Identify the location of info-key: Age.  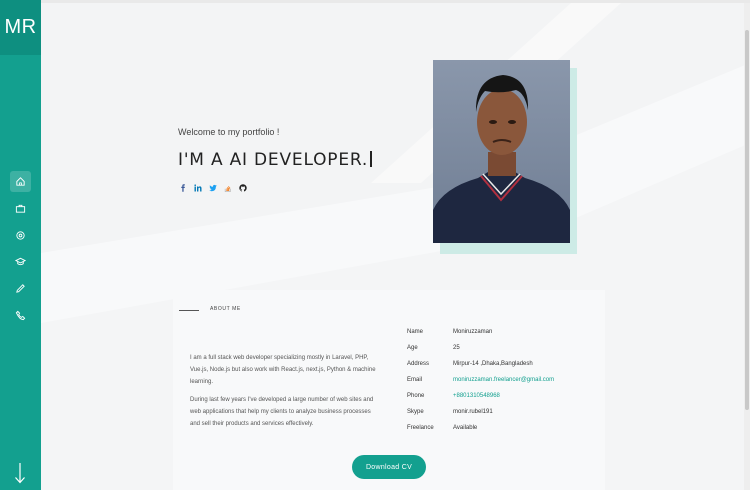
(412, 348).